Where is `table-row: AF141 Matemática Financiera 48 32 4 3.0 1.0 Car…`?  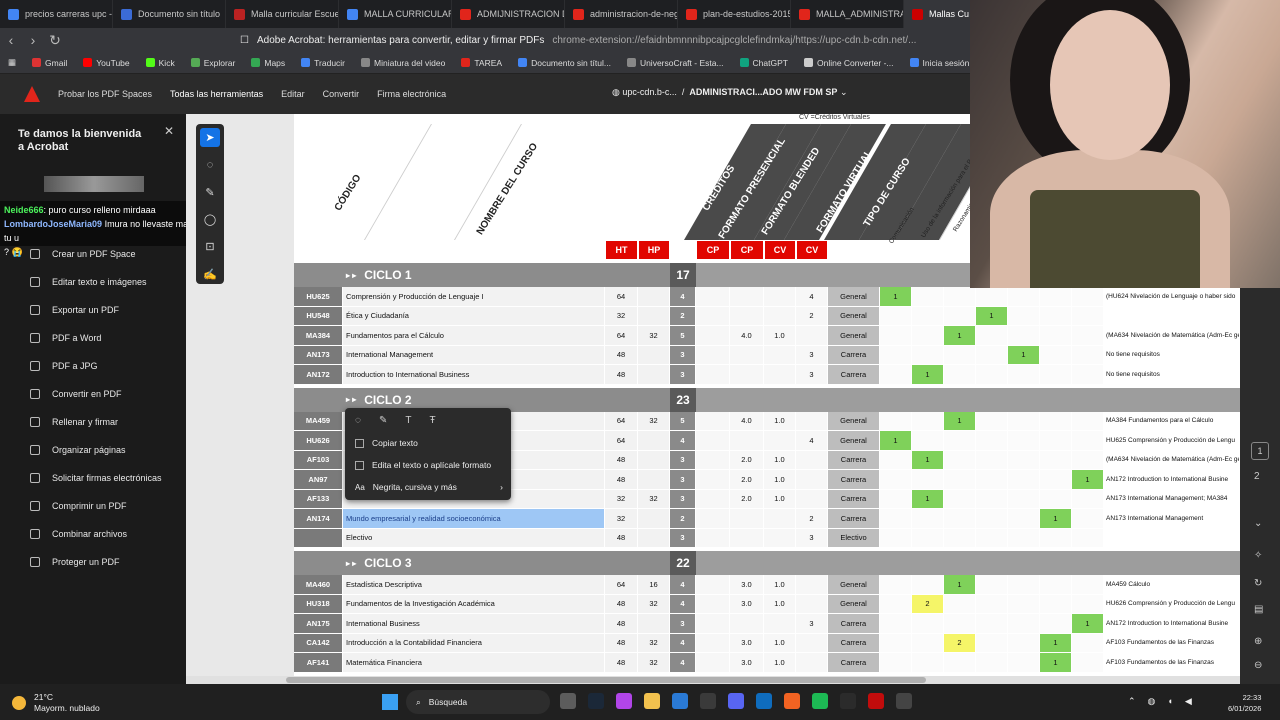
table-row: AF141 Matemática Financiera 48 32 4 3.0 1.0 Car… is located at coordinates (767, 663).